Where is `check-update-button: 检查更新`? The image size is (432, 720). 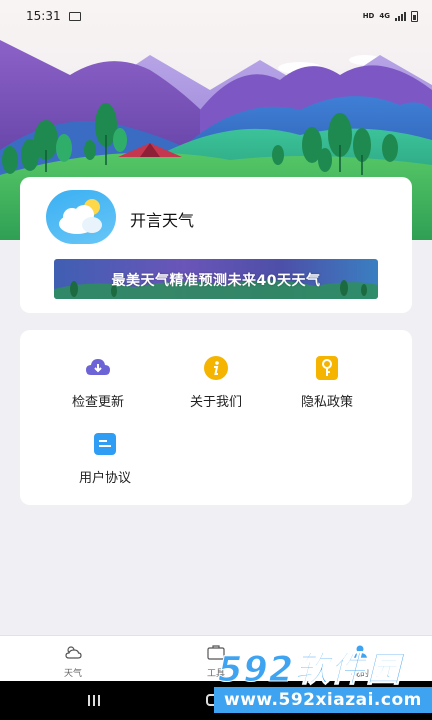 check-update-button: 检查更新 is located at coordinates (98, 382).